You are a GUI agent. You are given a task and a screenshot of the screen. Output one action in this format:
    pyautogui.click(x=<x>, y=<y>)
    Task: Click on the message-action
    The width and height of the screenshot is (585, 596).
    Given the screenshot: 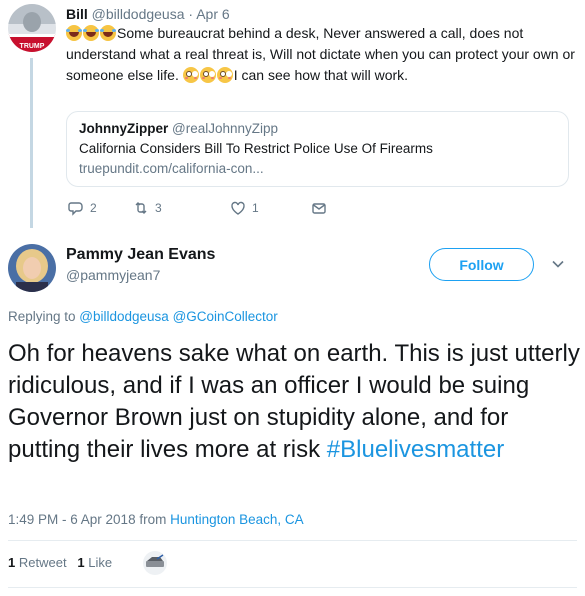 What is the action you would take?
    pyautogui.click(x=322, y=208)
    